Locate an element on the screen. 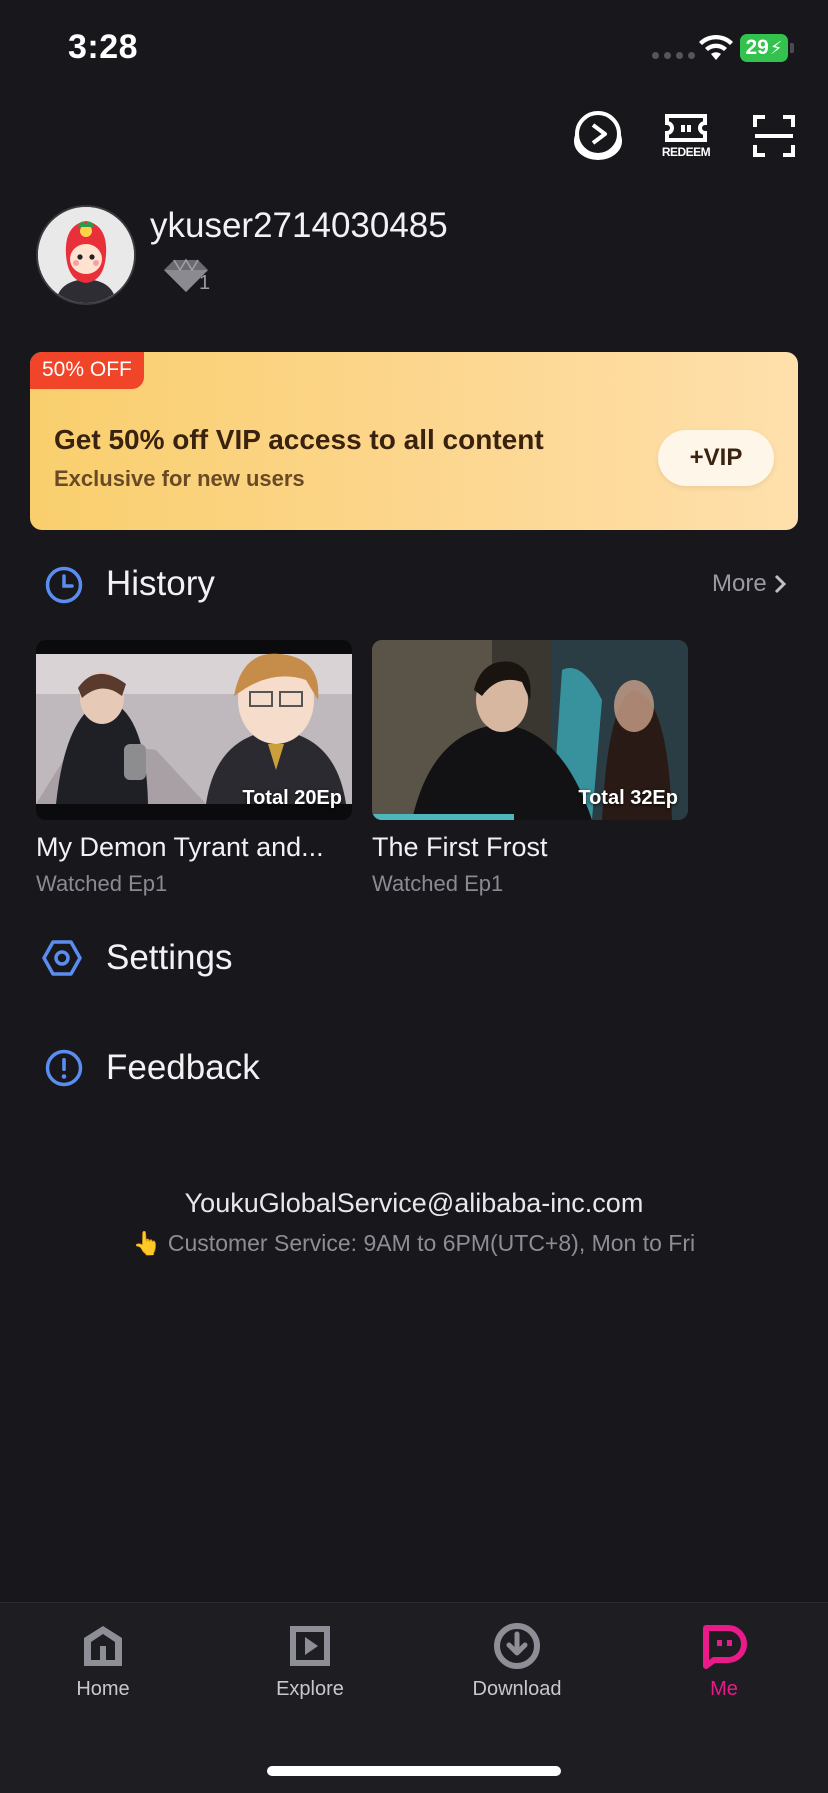 This screenshot has height=1793, width=828. tab-explore: Explore is located at coordinates (310, 1661).